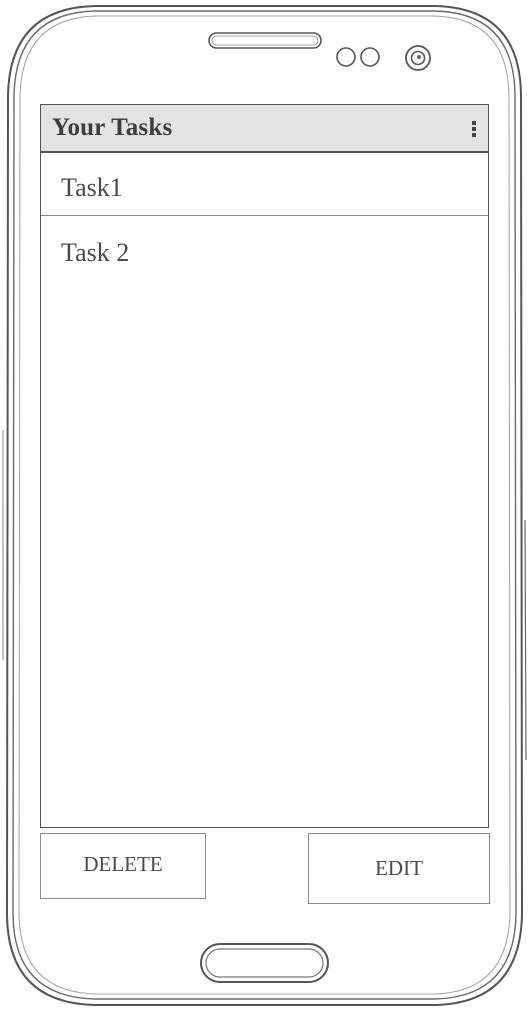 The width and height of the screenshot is (530, 1010). What do you see at coordinates (418, 58) in the screenshot?
I see `front-camera-icon` at bounding box center [418, 58].